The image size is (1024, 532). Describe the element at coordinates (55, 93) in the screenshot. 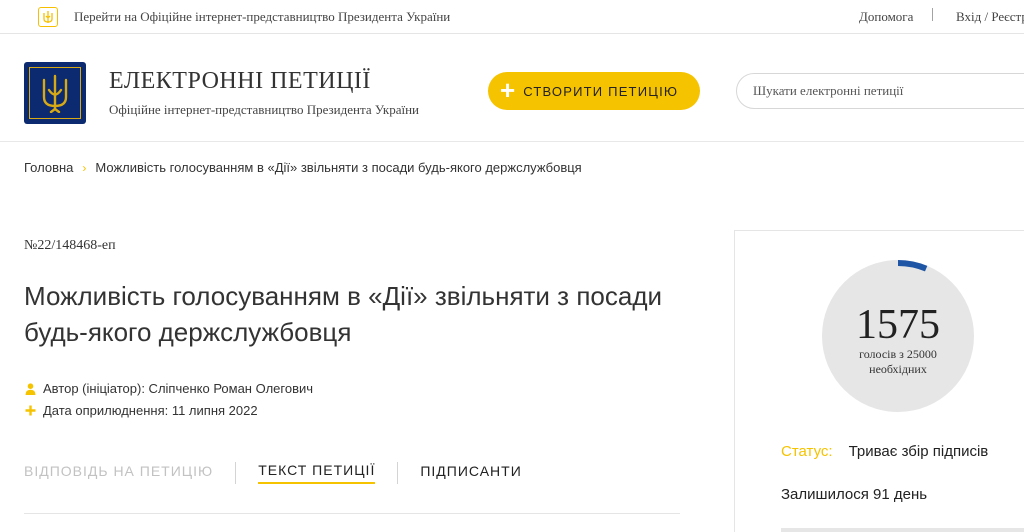

I see `trident-emblem-icon` at that location.